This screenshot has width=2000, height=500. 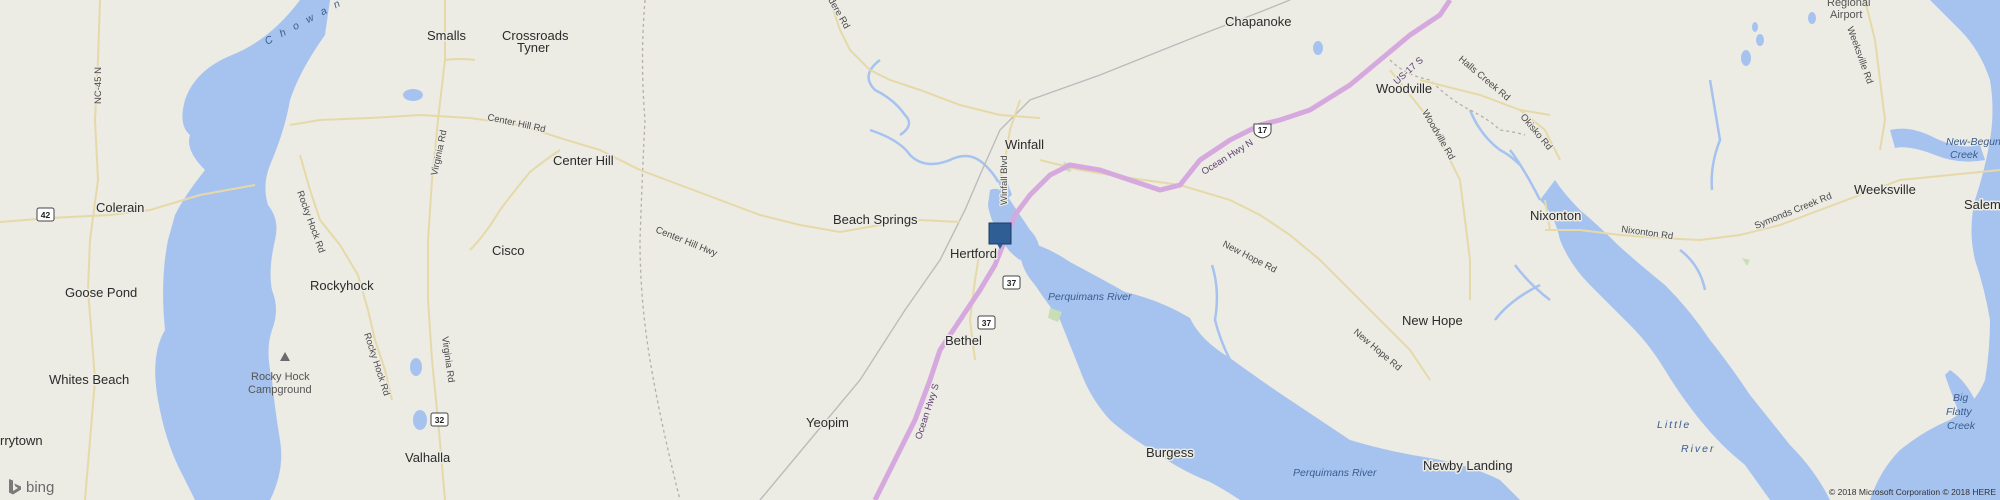 I want to click on place-label-smalls: Smalls, so click(x=447, y=35).